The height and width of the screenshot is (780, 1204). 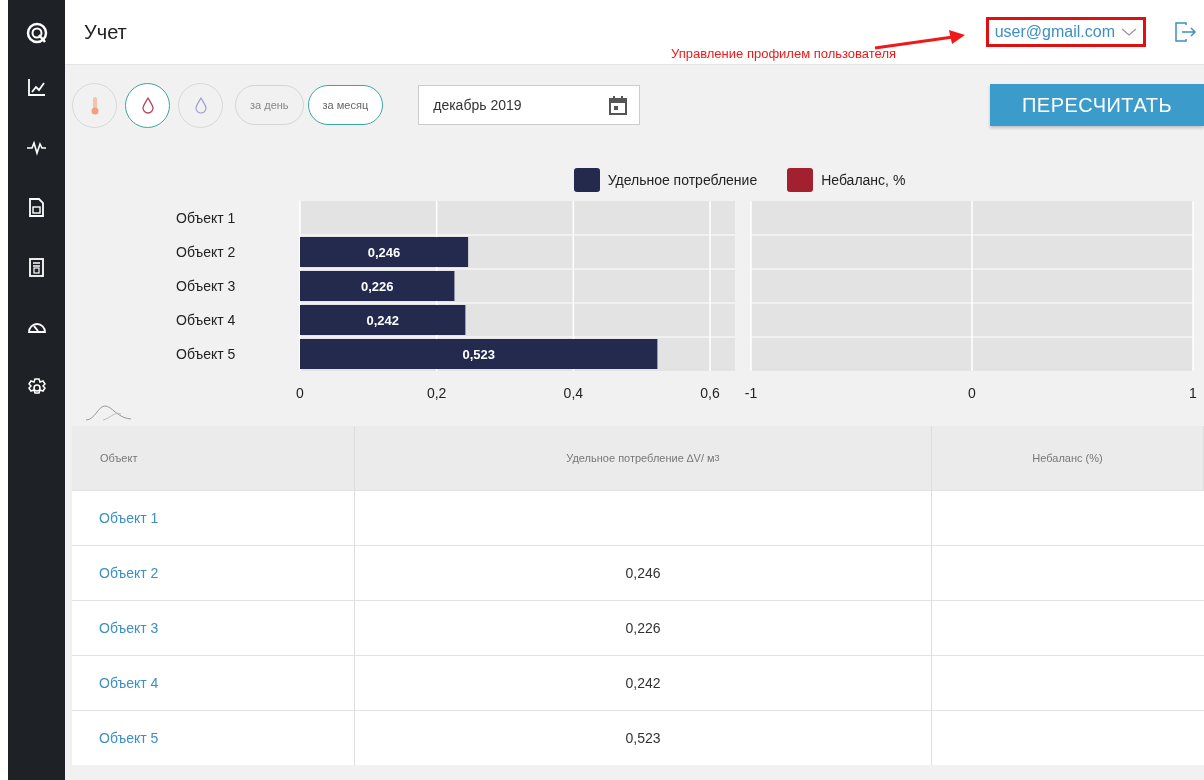 What do you see at coordinates (213, 458) in the screenshot?
I see `column-header: Объект` at bounding box center [213, 458].